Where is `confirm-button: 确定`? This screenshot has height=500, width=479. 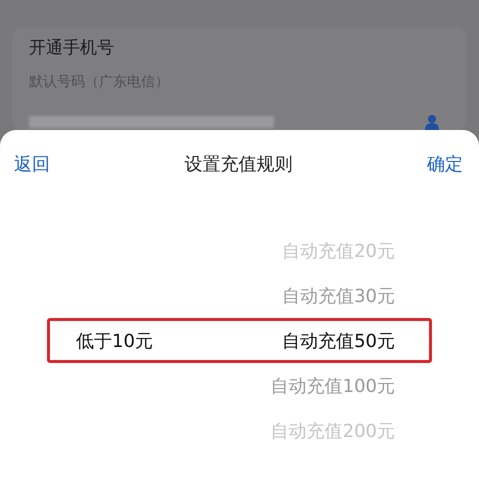
confirm-button: 确定 is located at coordinates (445, 164).